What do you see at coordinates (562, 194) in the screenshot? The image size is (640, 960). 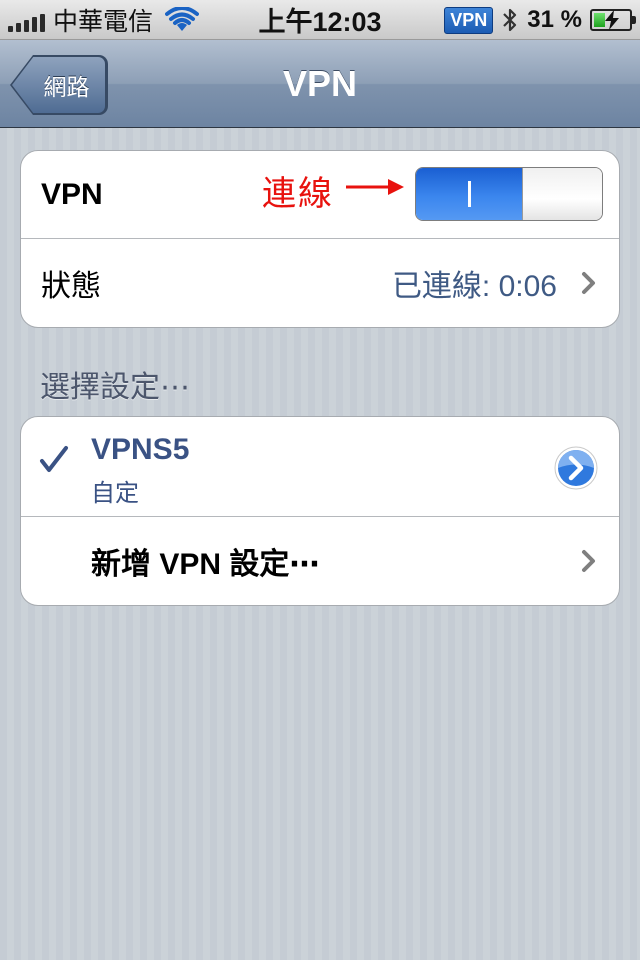 I see `toggle-knob` at bounding box center [562, 194].